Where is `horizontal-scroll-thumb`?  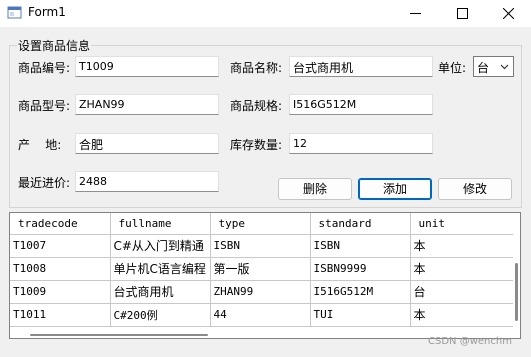 horizontal-scroll-thumb is located at coordinates (119, 335).